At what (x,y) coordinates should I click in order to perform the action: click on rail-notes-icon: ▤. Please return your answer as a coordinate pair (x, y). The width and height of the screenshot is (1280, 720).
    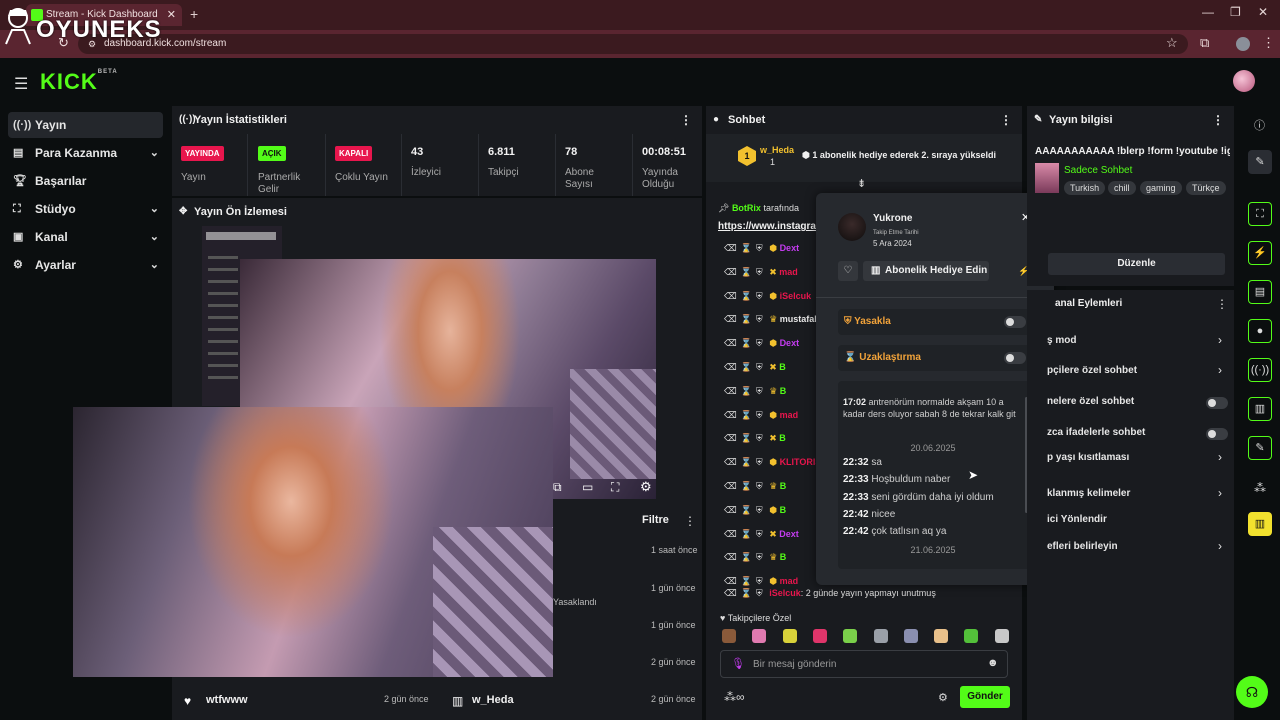
    Looking at the image, I should click on (1260, 292).